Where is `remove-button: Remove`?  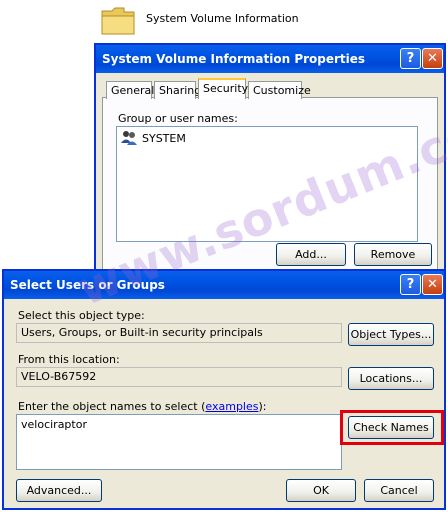 remove-button: Remove is located at coordinates (393, 254).